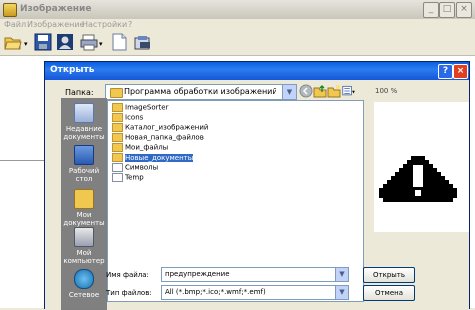  Describe the element at coordinates (26, 44) in the screenshot. I see `open-dropdown-arrow: ▾` at that location.